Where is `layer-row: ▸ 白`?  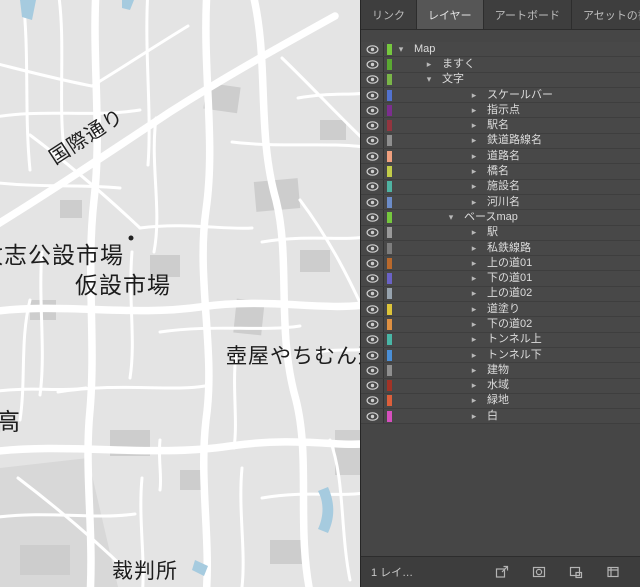 layer-row: ▸ 白 is located at coordinates (500, 417).